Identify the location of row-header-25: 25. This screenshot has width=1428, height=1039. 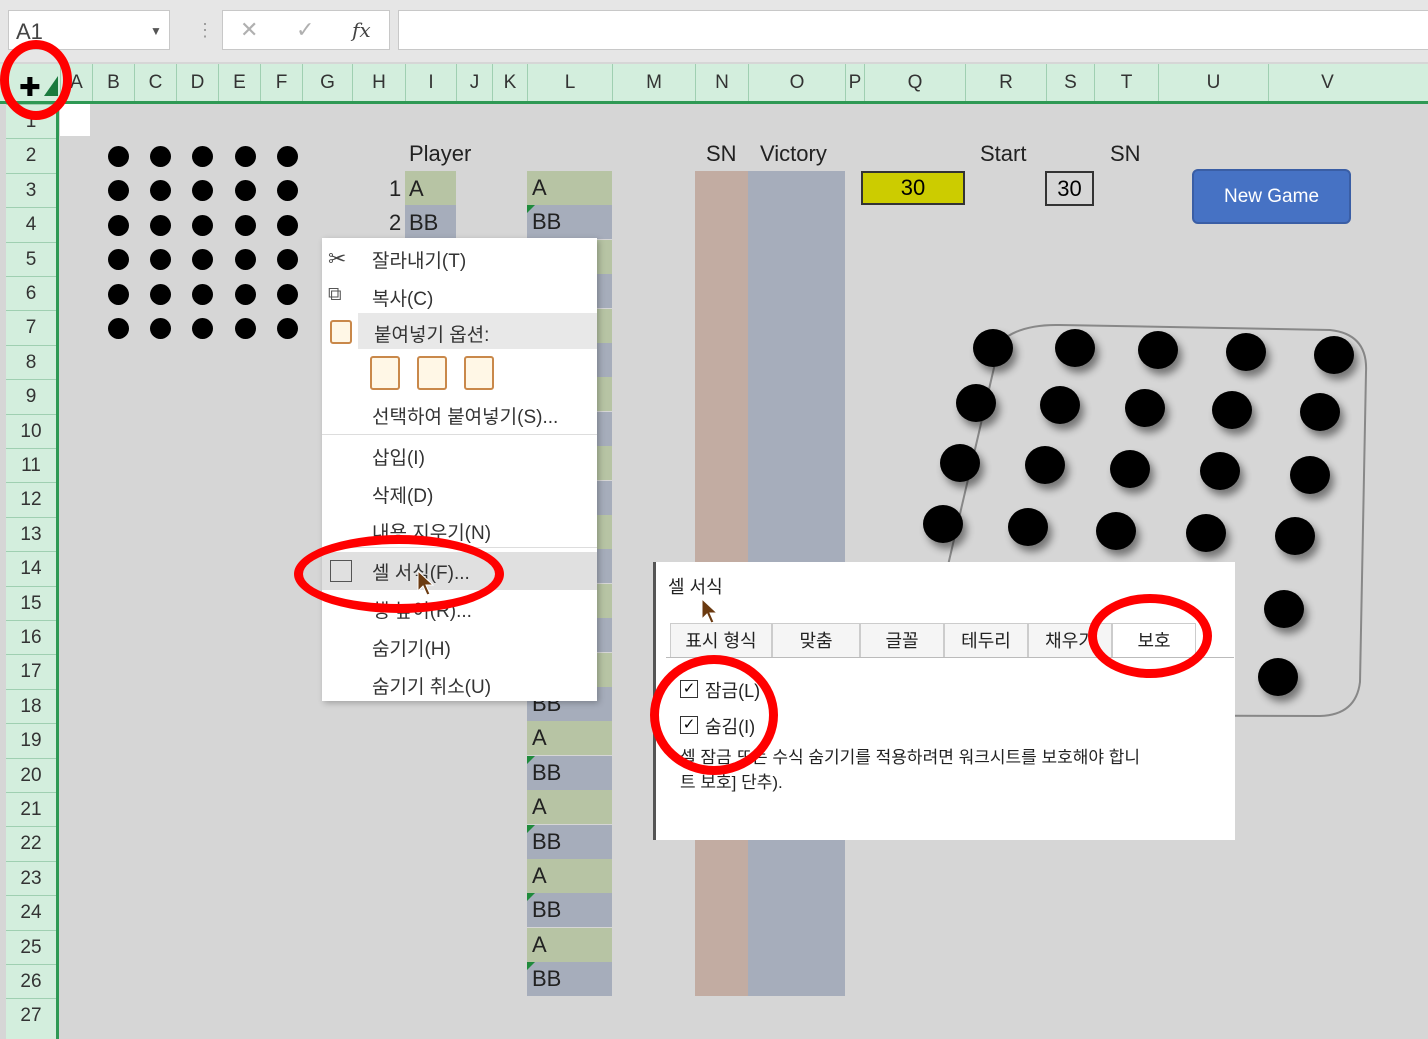
(31, 946).